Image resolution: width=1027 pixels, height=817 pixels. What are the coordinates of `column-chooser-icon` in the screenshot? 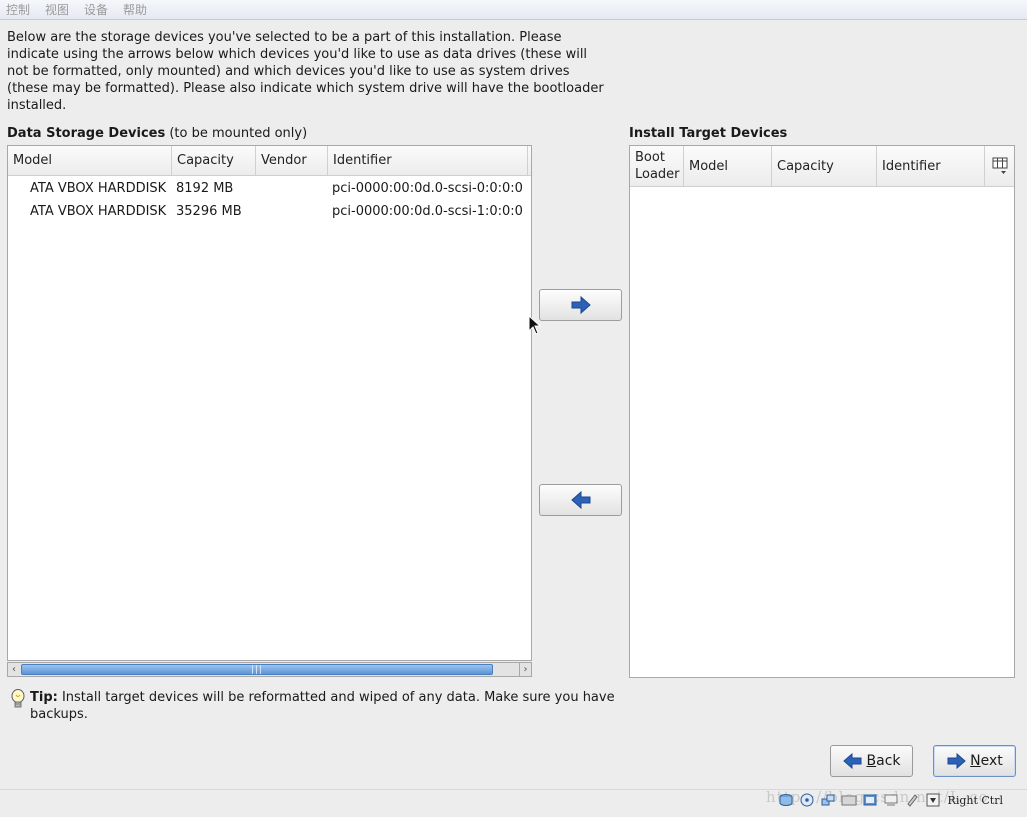 It's located at (999, 166).